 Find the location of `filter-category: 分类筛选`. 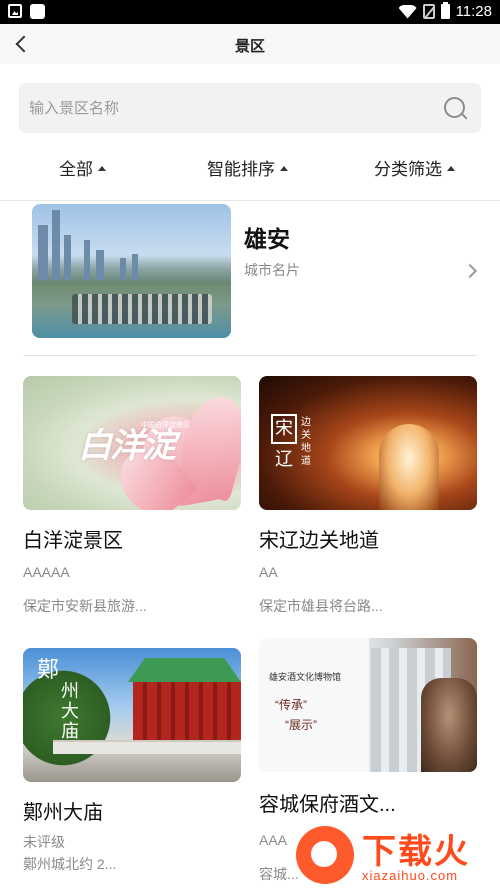

filter-category: 分类筛选 is located at coordinates (414, 167).